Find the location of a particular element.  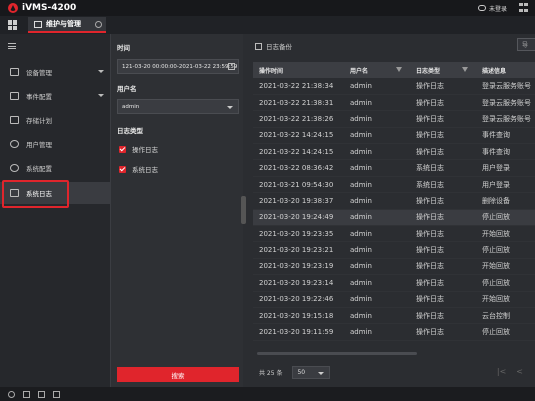

table-row: 2021-03-22 08:36:42 admin 系统日志 用户登录 is located at coordinates (394, 168).